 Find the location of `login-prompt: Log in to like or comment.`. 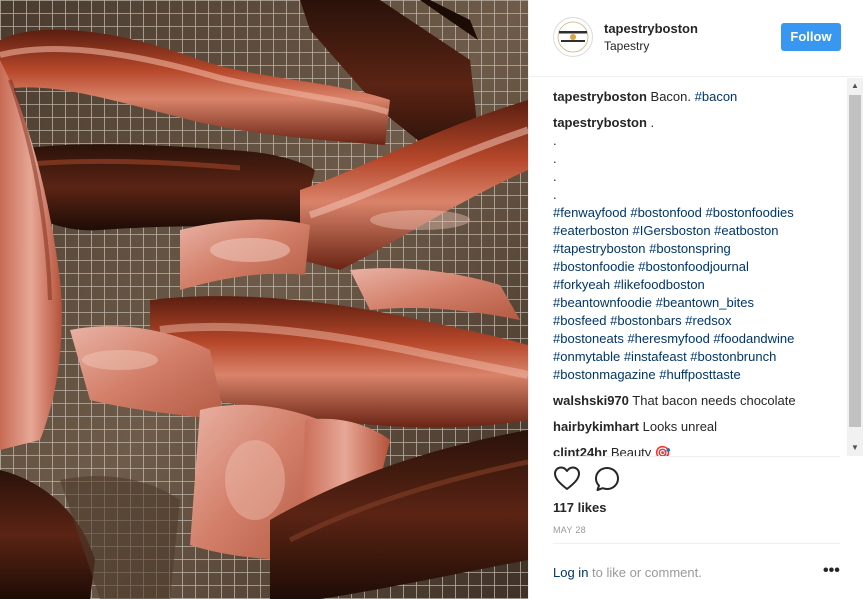

login-prompt: Log in to like or comment. is located at coordinates (627, 572).